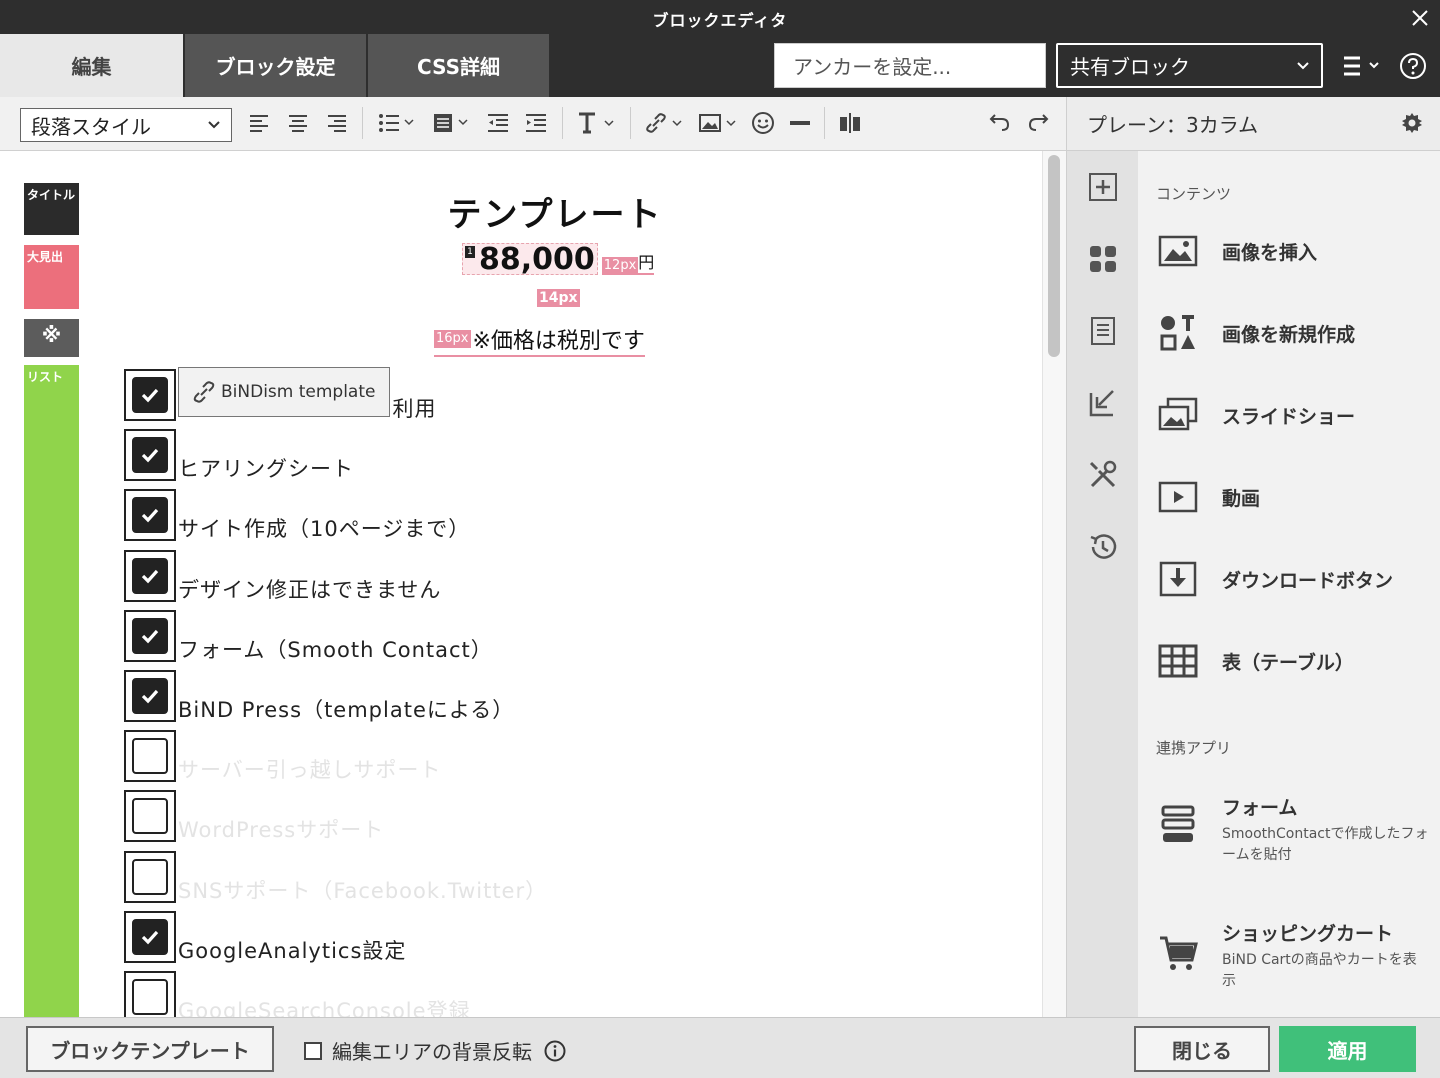 The height and width of the screenshot is (1078, 1440). I want to click on link-icon, so click(665, 123).